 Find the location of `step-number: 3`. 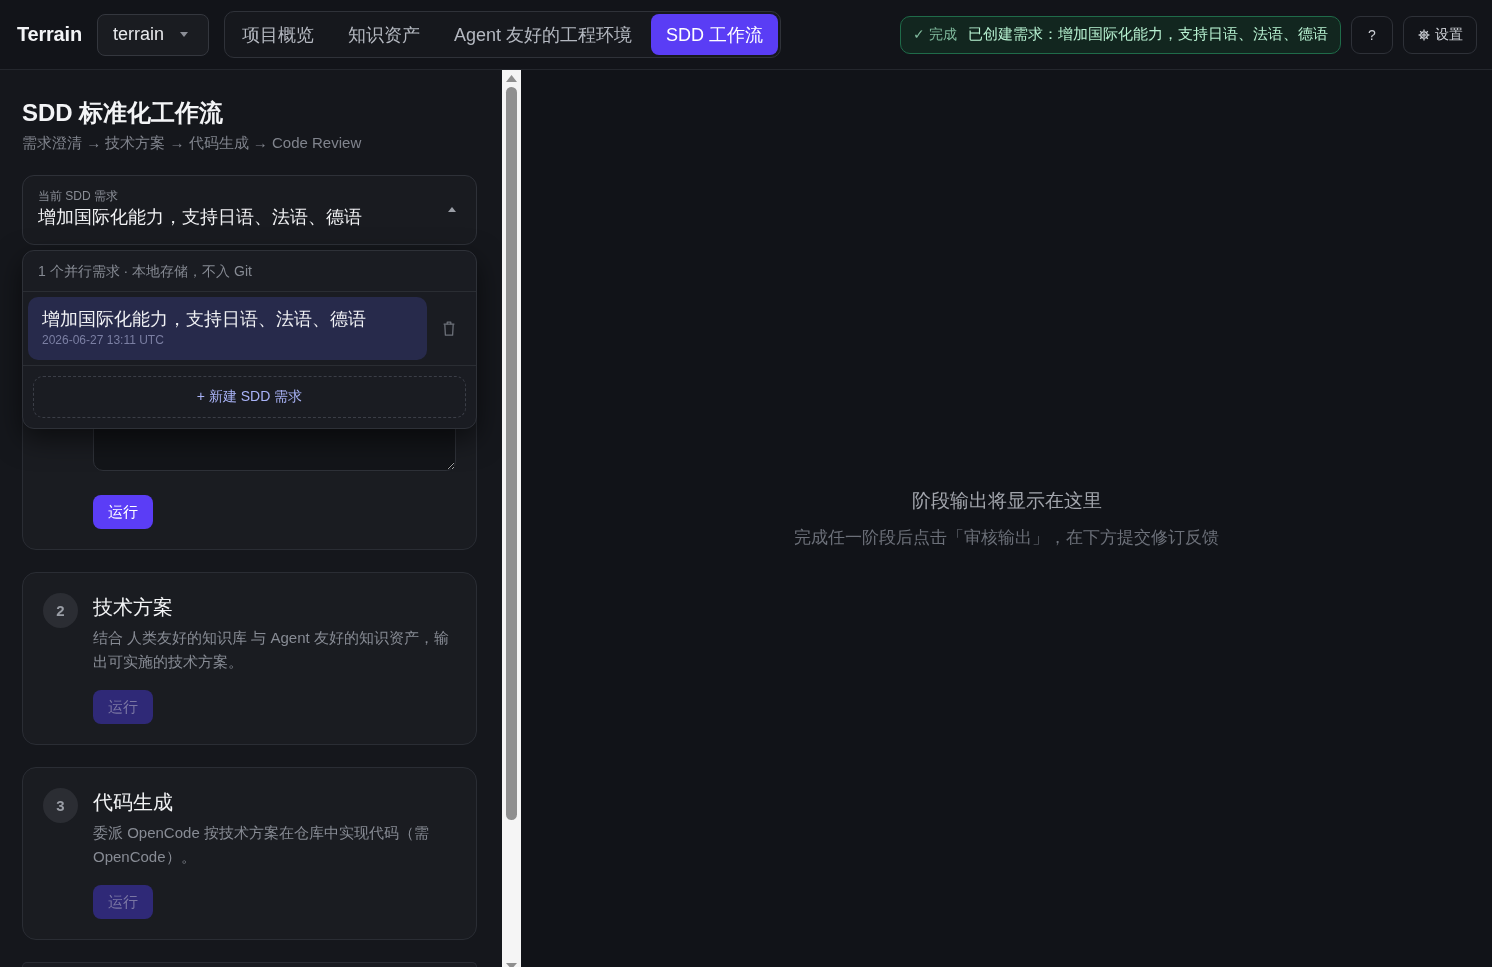

step-number: 3 is located at coordinates (60, 805).